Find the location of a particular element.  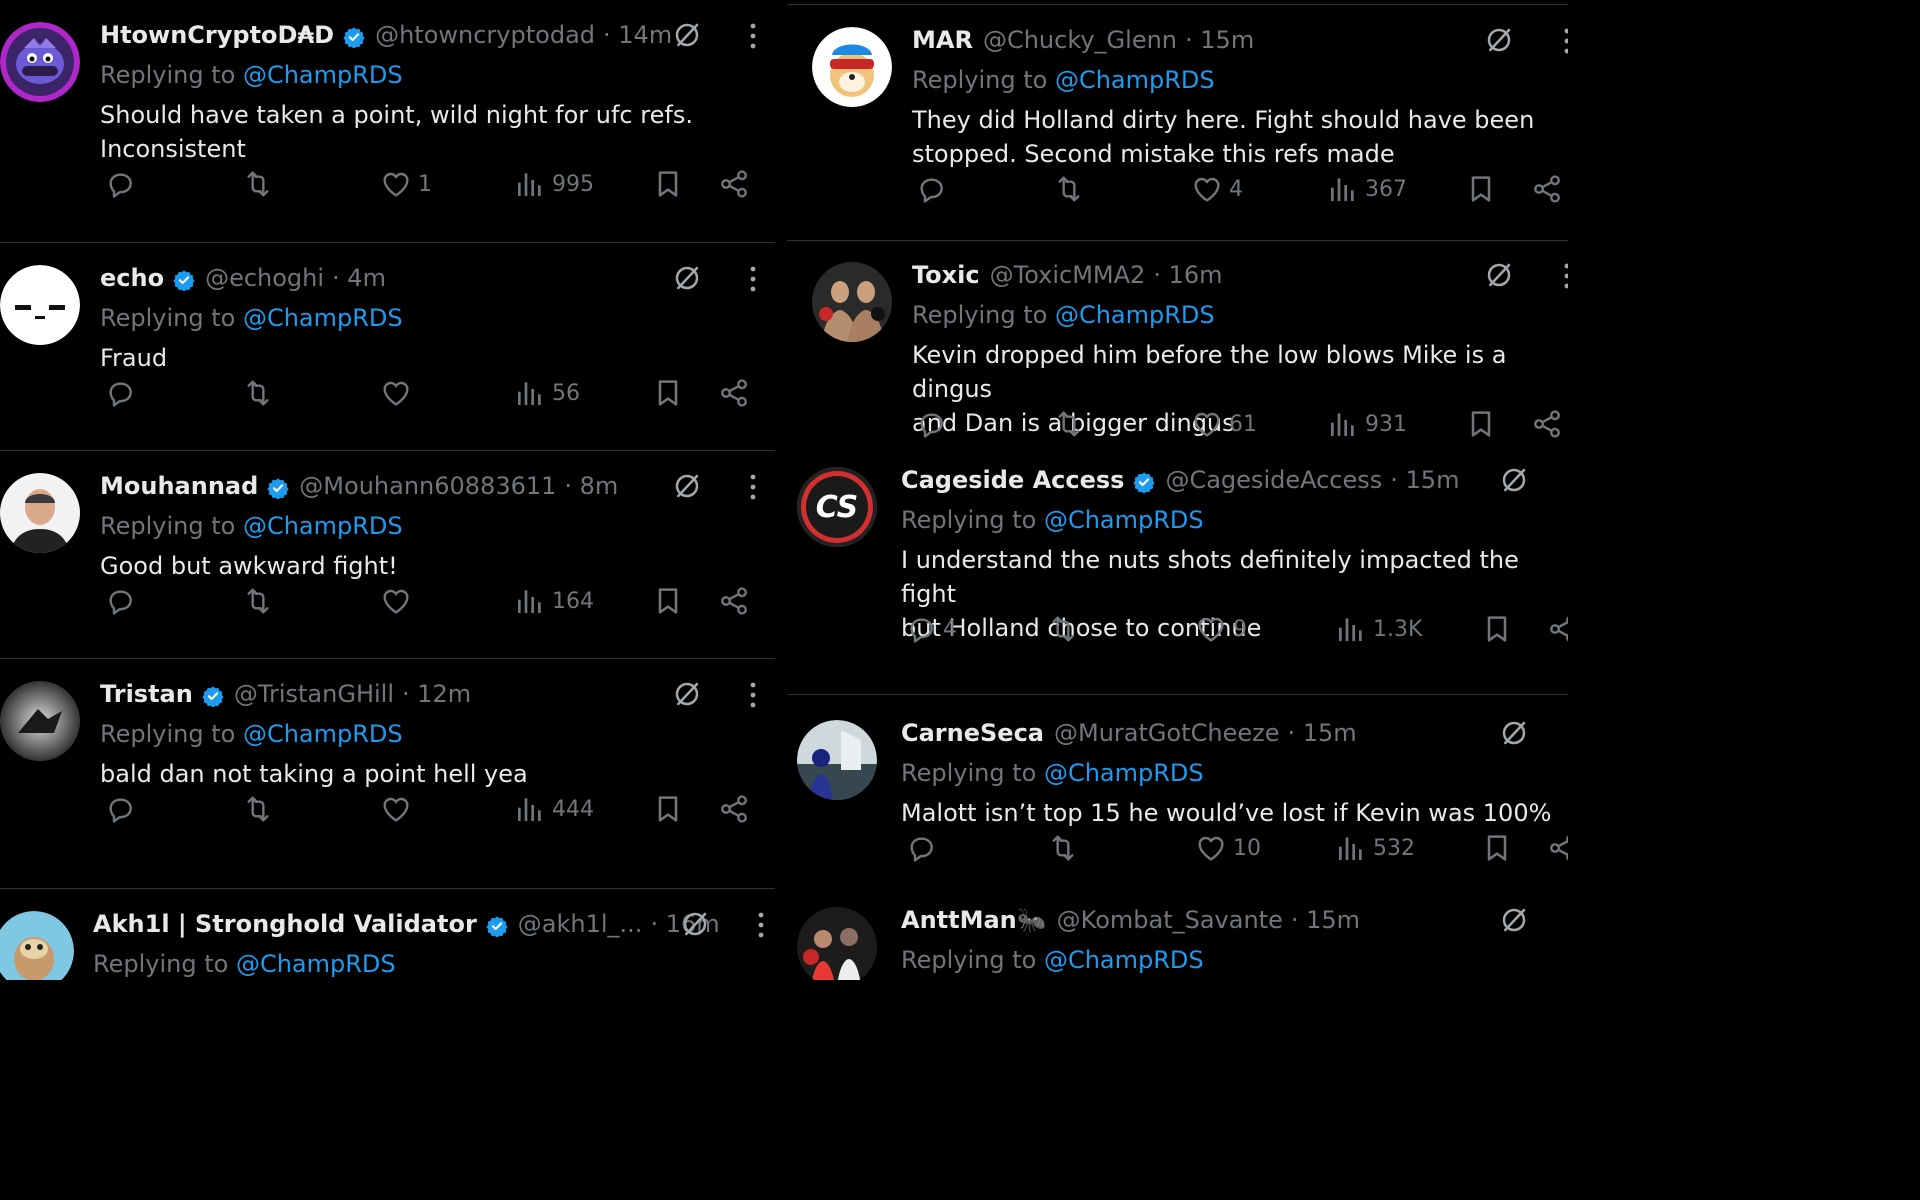

views-button: 367 is located at coordinates (1367, 189).